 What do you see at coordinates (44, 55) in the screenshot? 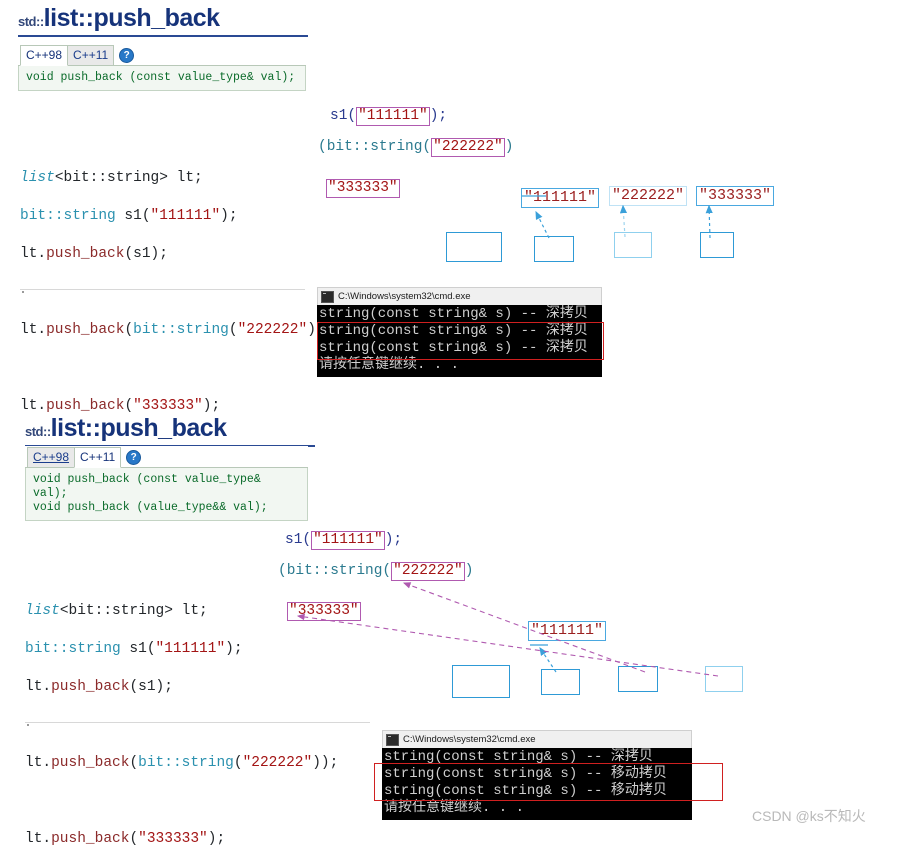
I see `tab-cpp98-1: C++98` at bounding box center [44, 55].